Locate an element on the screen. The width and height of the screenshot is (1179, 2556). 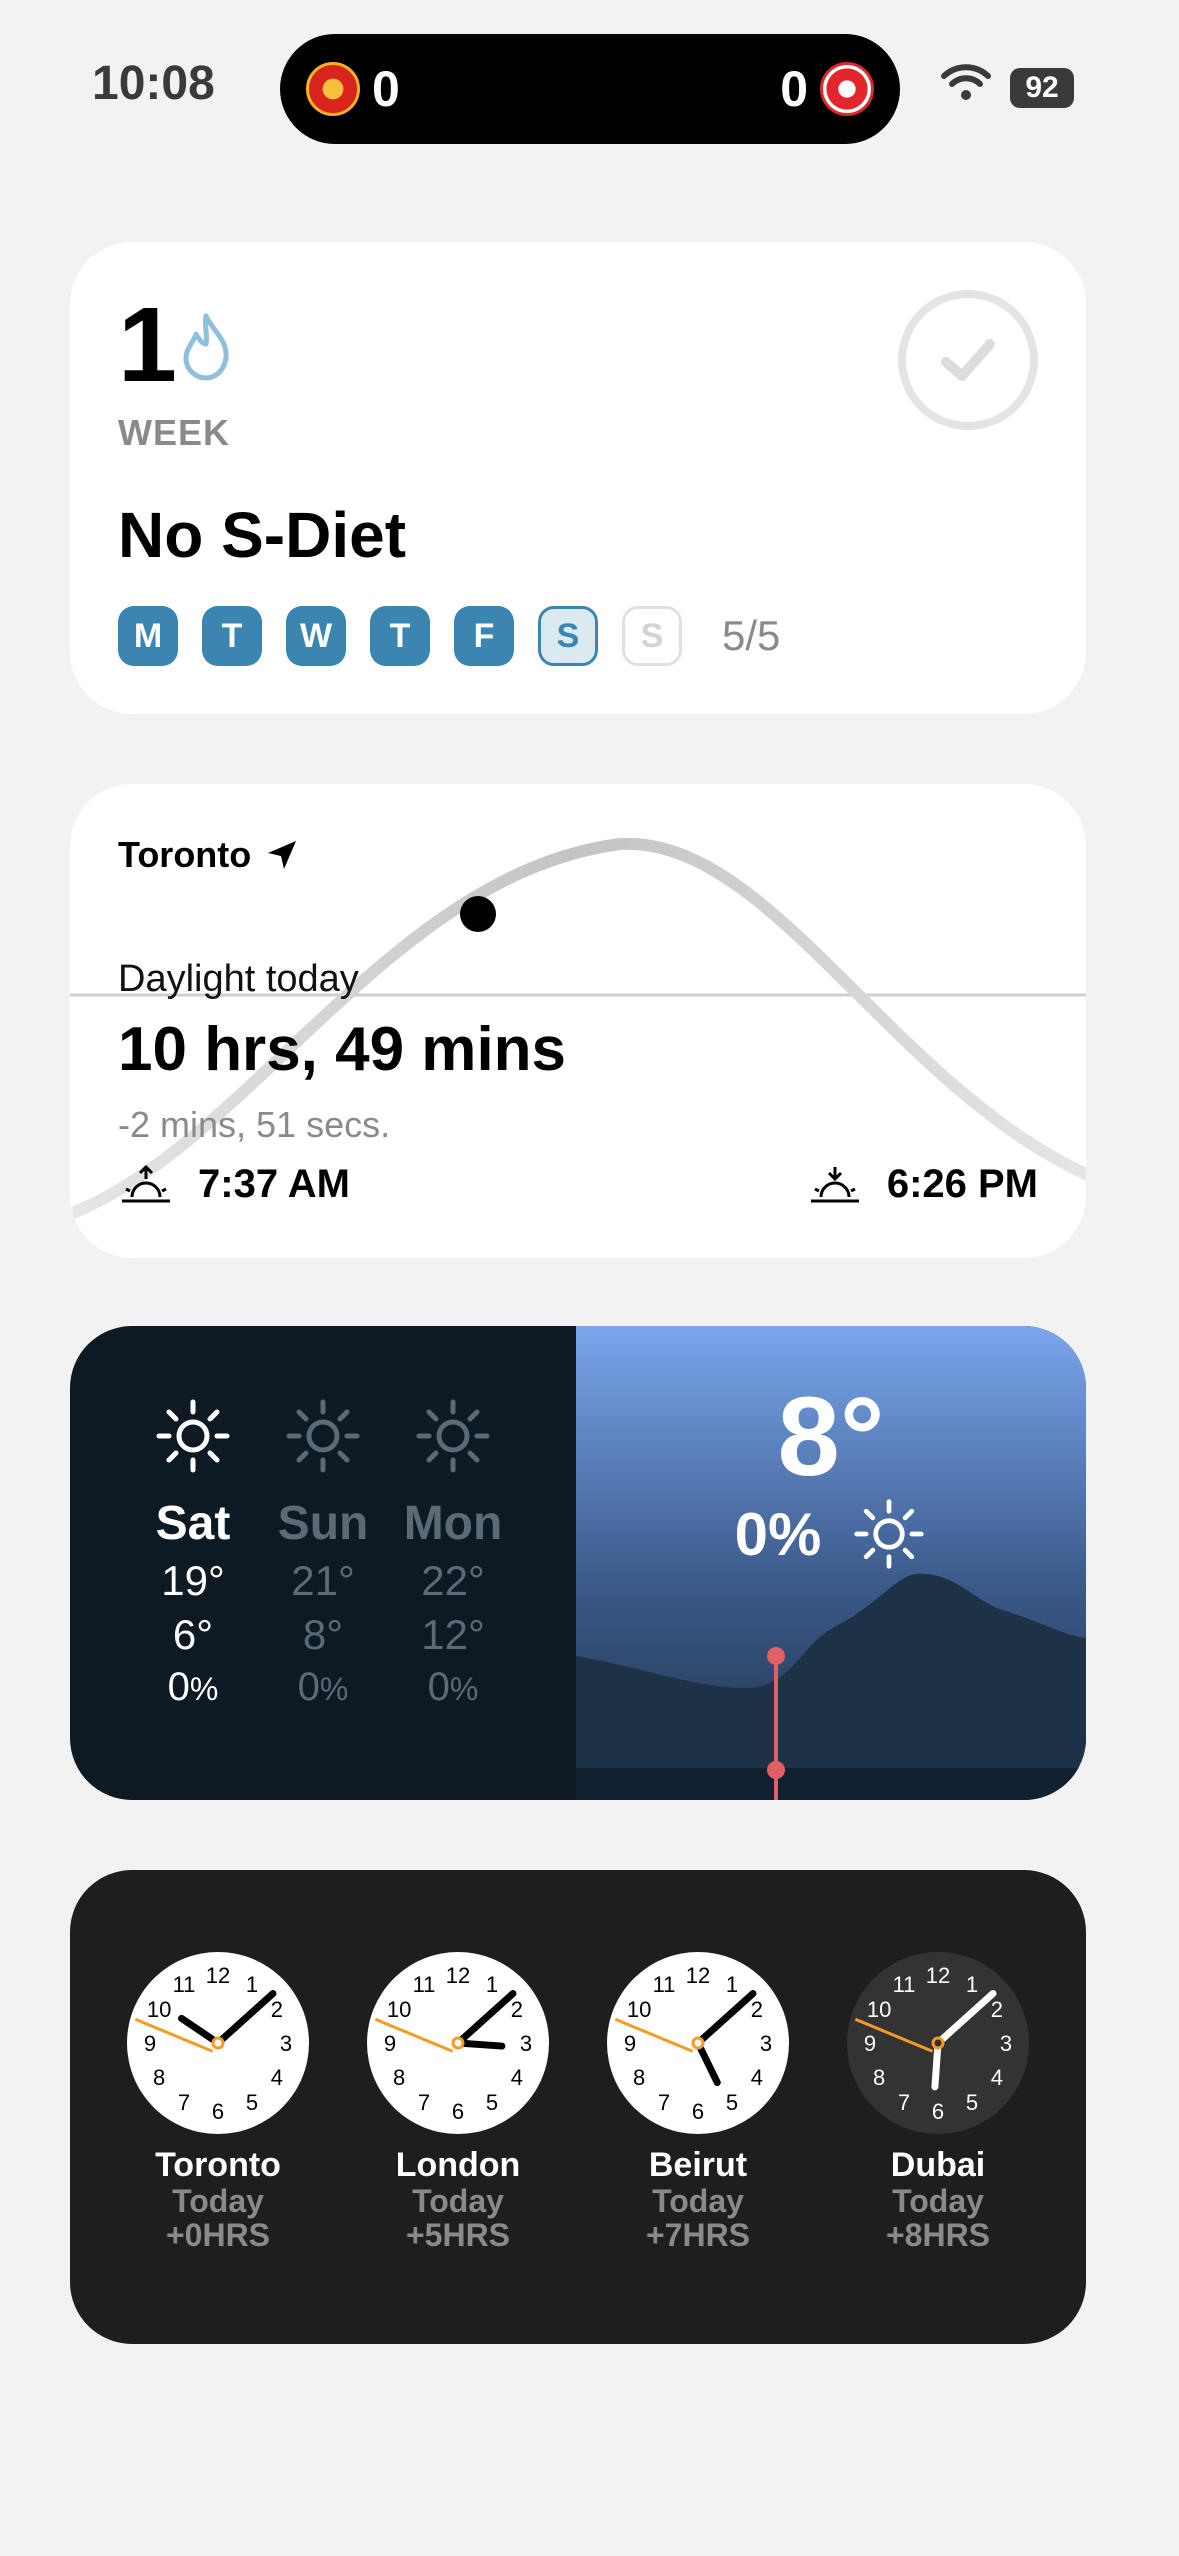
home-score: 0 is located at coordinates (386, 89).